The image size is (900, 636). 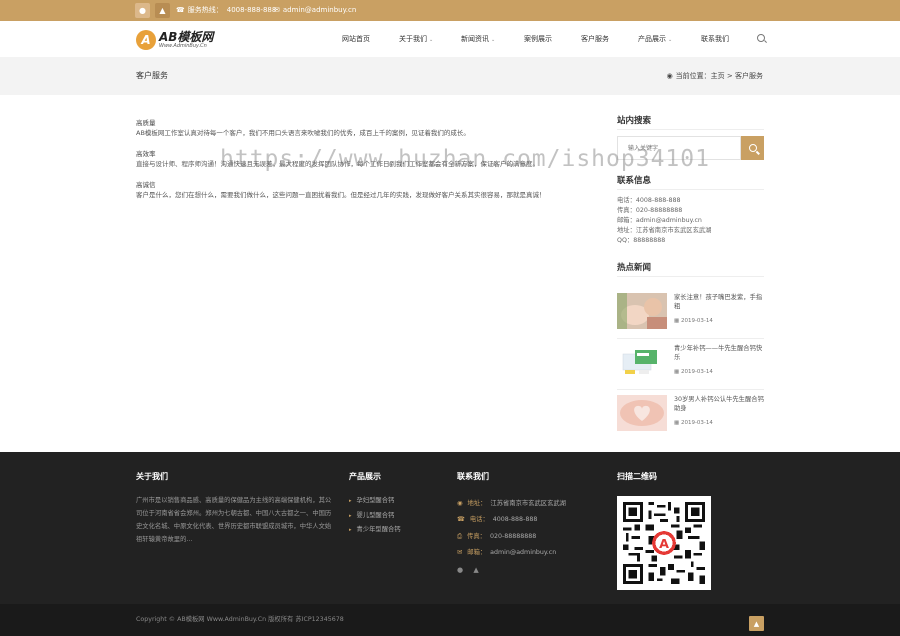 I want to click on news-item: 青少年补钙——牛先生醒合钙快乐 ▦ 2019-03-14, so click(x=690, y=367).